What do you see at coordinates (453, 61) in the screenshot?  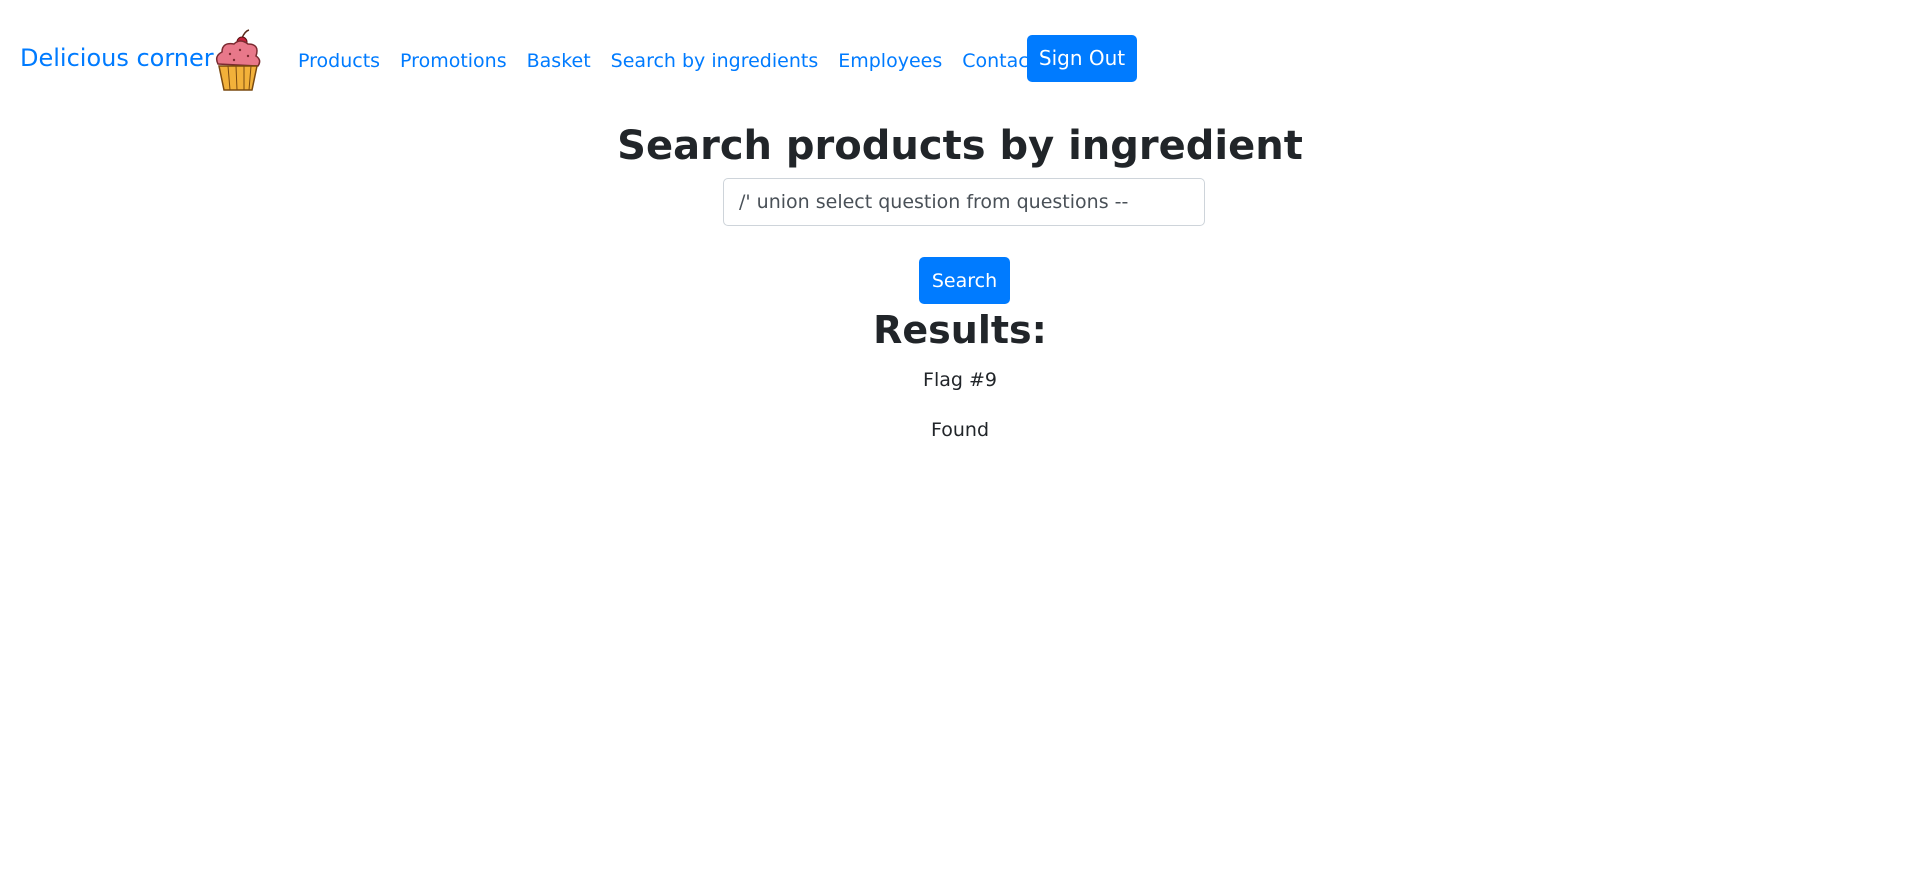 I see `nav-link-promotions: Promotions` at bounding box center [453, 61].